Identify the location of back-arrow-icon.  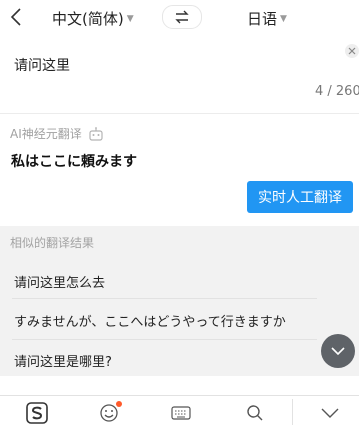
(15, 17).